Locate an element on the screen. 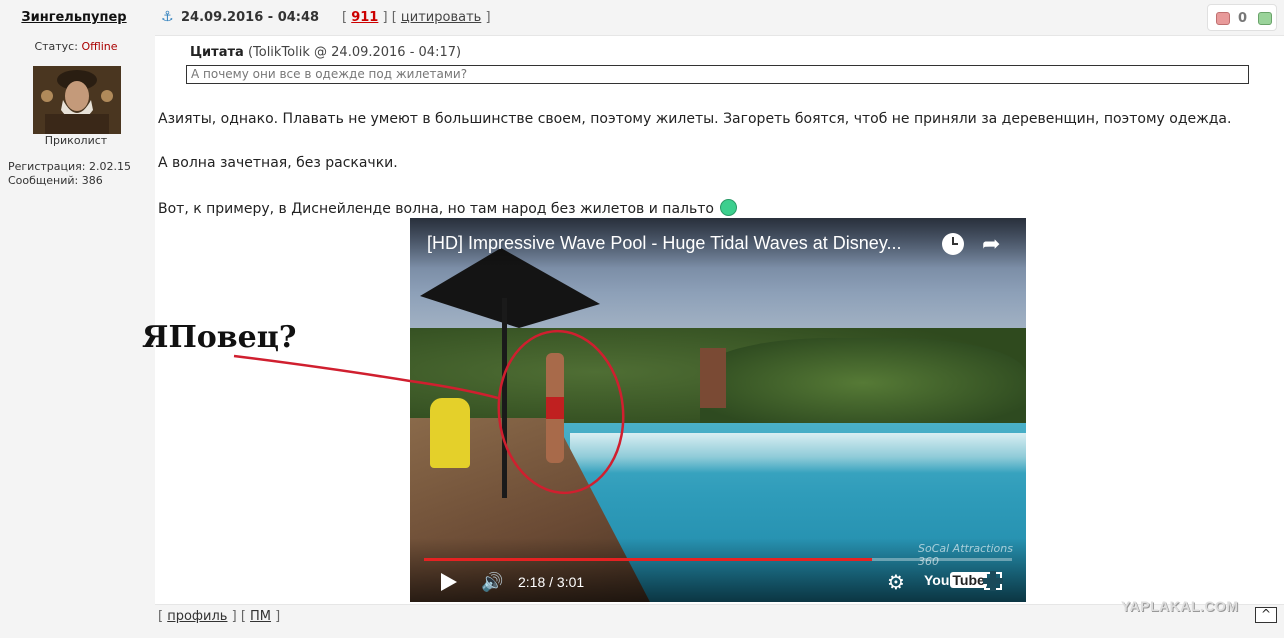  site-watermark: YAPLAKAL.COM is located at coordinates (1180, 606).